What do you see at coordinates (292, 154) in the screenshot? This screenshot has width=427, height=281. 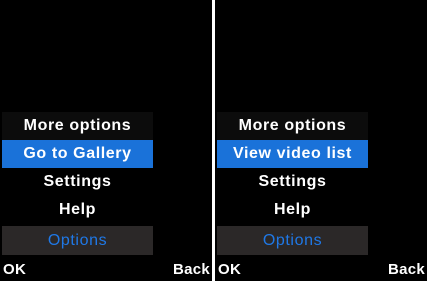 I see `menu-item-view-video-list: View video list` at bounding box center [292, 154].